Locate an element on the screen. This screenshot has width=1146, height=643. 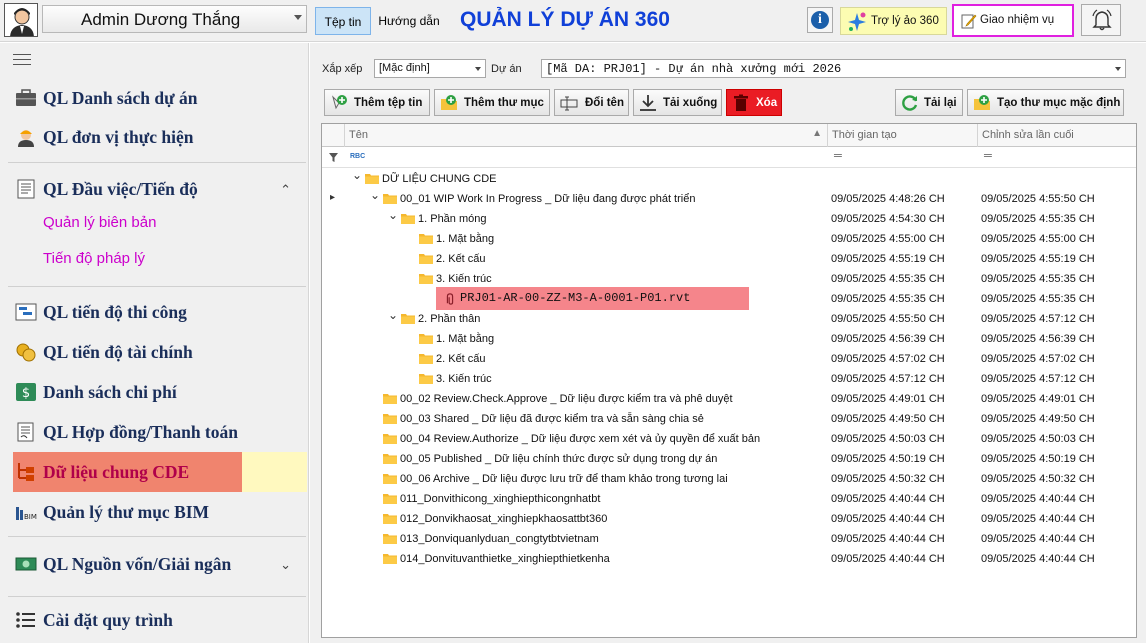
assign-task-button: Giao nhiệm vụ is located at coordinates (1013, 20).